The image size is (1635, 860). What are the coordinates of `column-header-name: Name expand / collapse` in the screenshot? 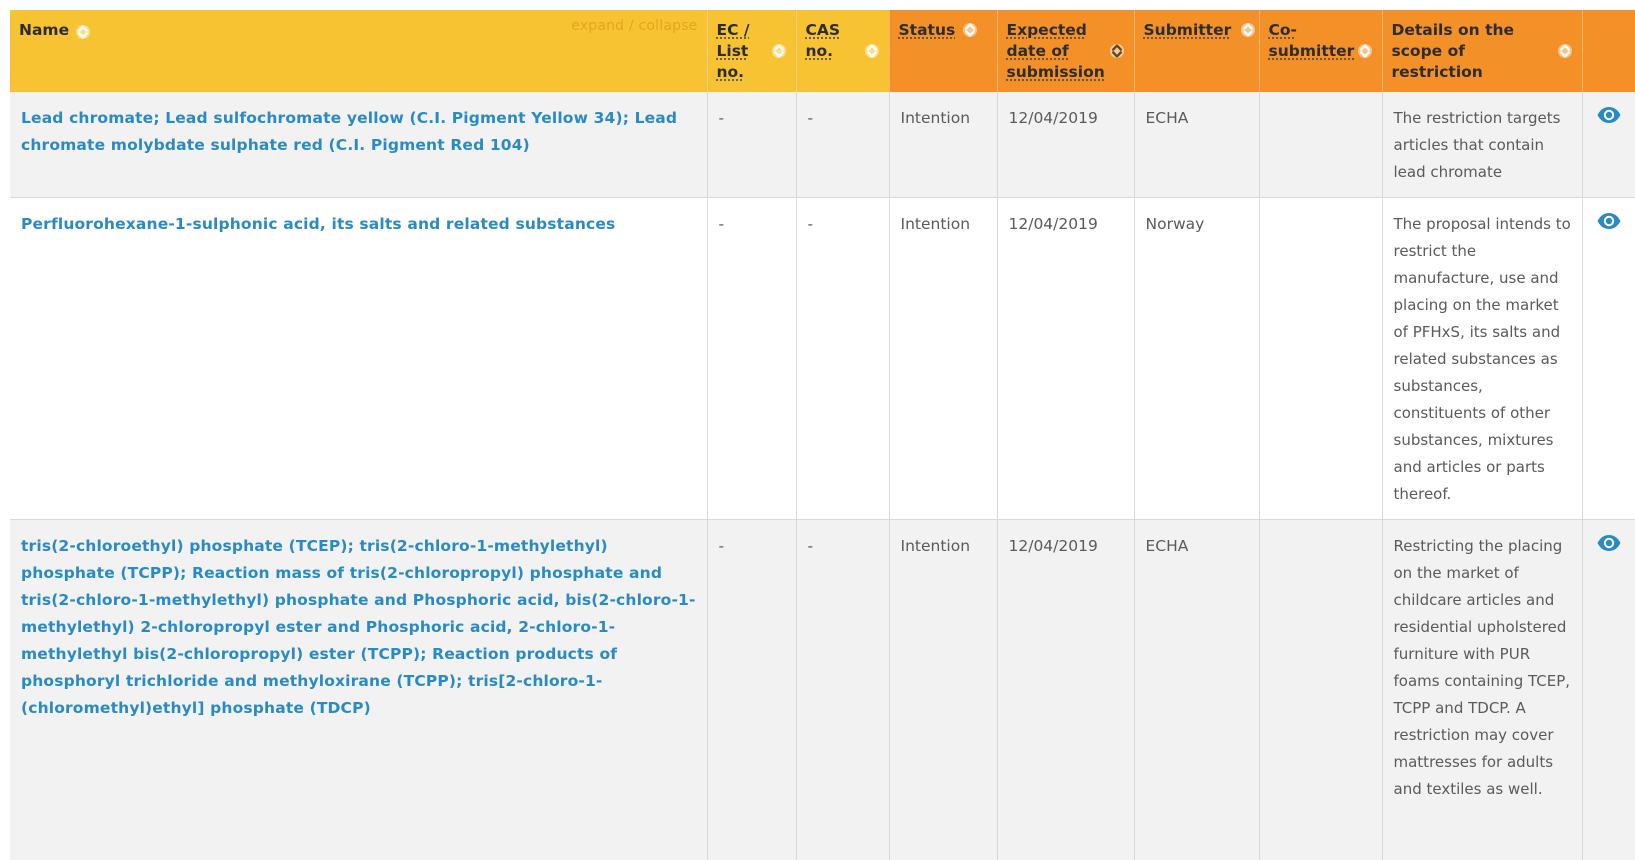 It's located at (358, 51).